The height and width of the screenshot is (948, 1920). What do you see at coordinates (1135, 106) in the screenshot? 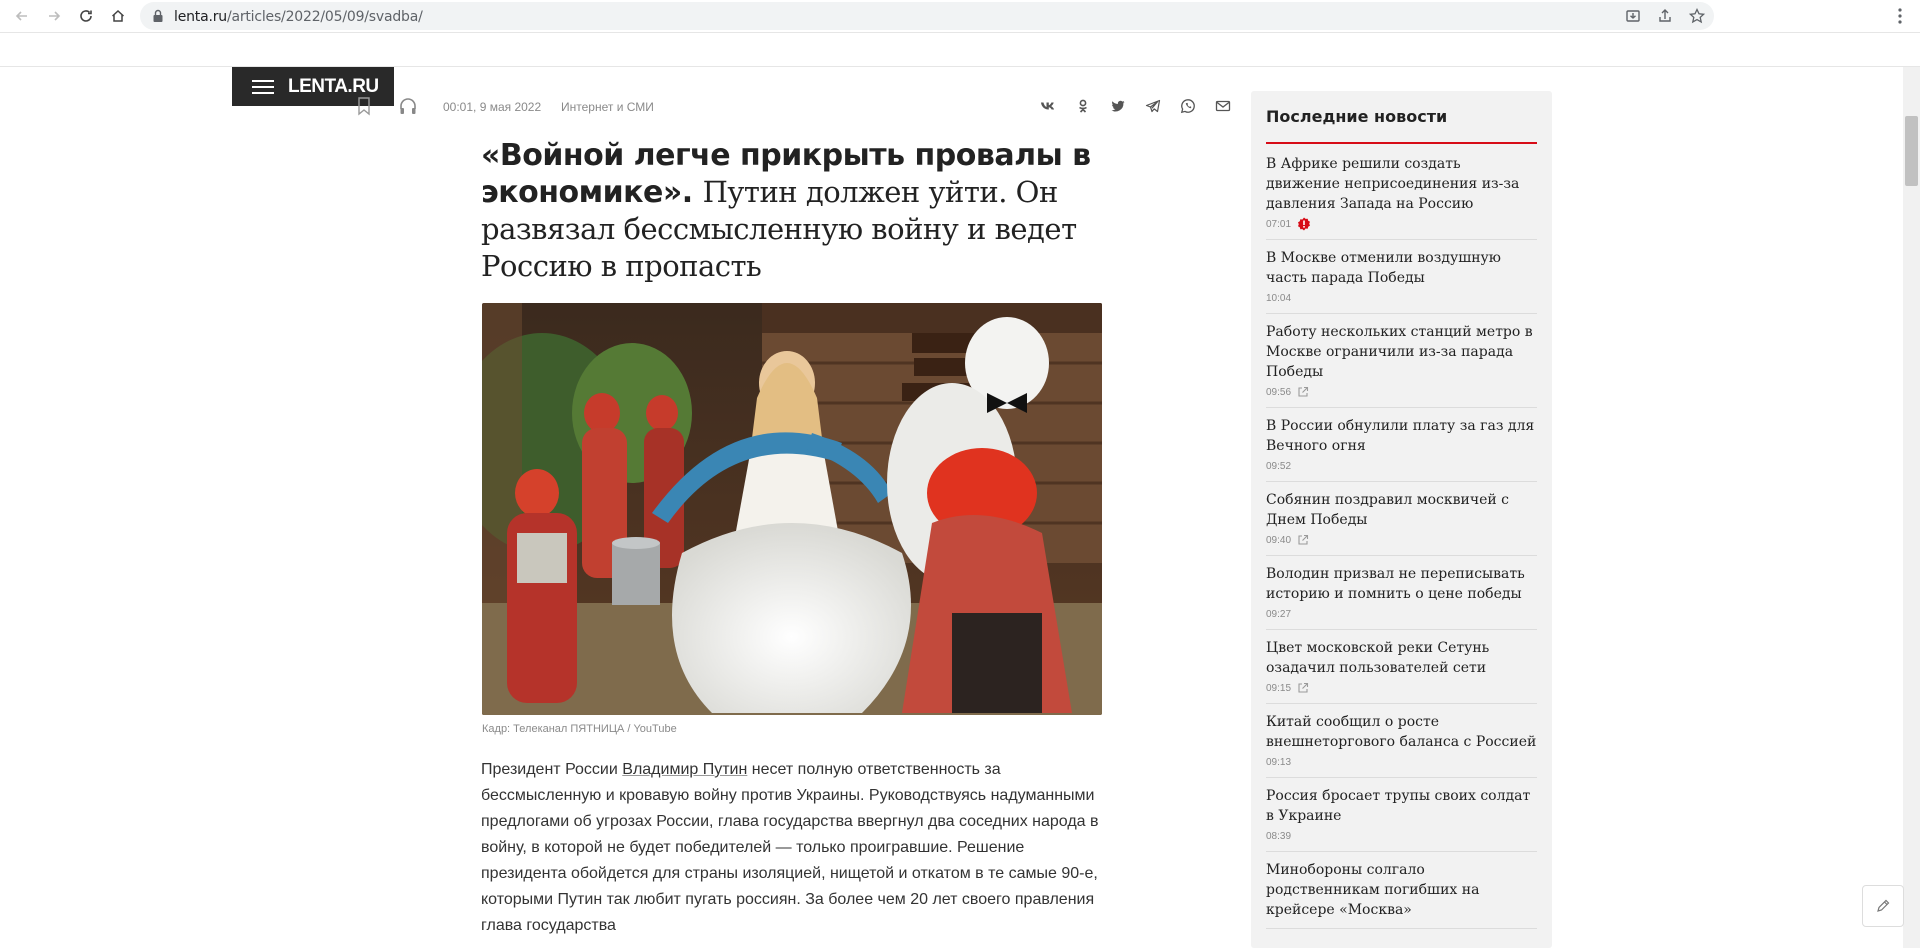
I see `share-bar` at bounding box center [1135, 106].